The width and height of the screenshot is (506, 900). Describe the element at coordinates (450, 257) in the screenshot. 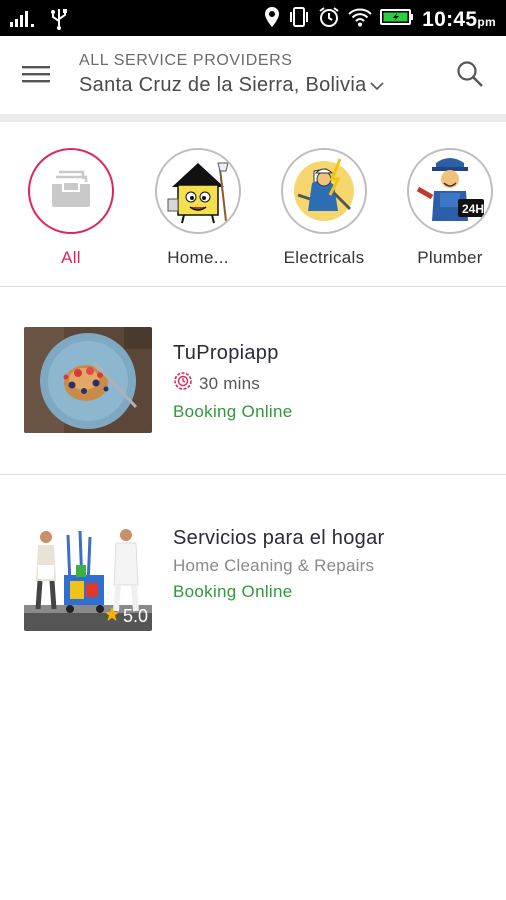

I see `category-label: Plumber` at that location.